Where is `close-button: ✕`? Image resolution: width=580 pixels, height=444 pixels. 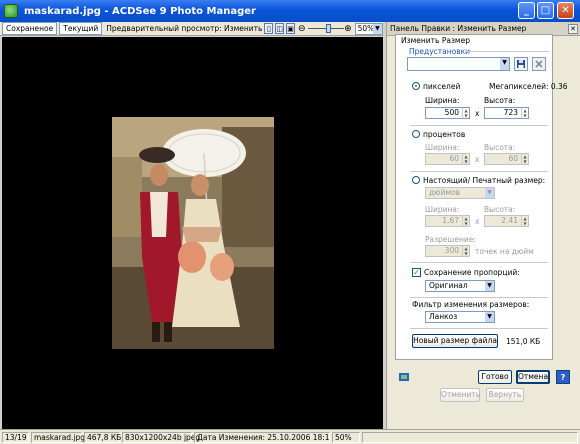 close-button: ✕ is located at coordinates (565, 10).